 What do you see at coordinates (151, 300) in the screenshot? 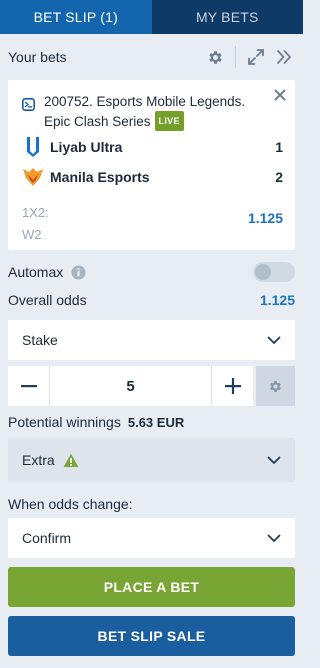
I see `overall-odds-row: Overall odds 1.125` at bounding box center [151, 300].